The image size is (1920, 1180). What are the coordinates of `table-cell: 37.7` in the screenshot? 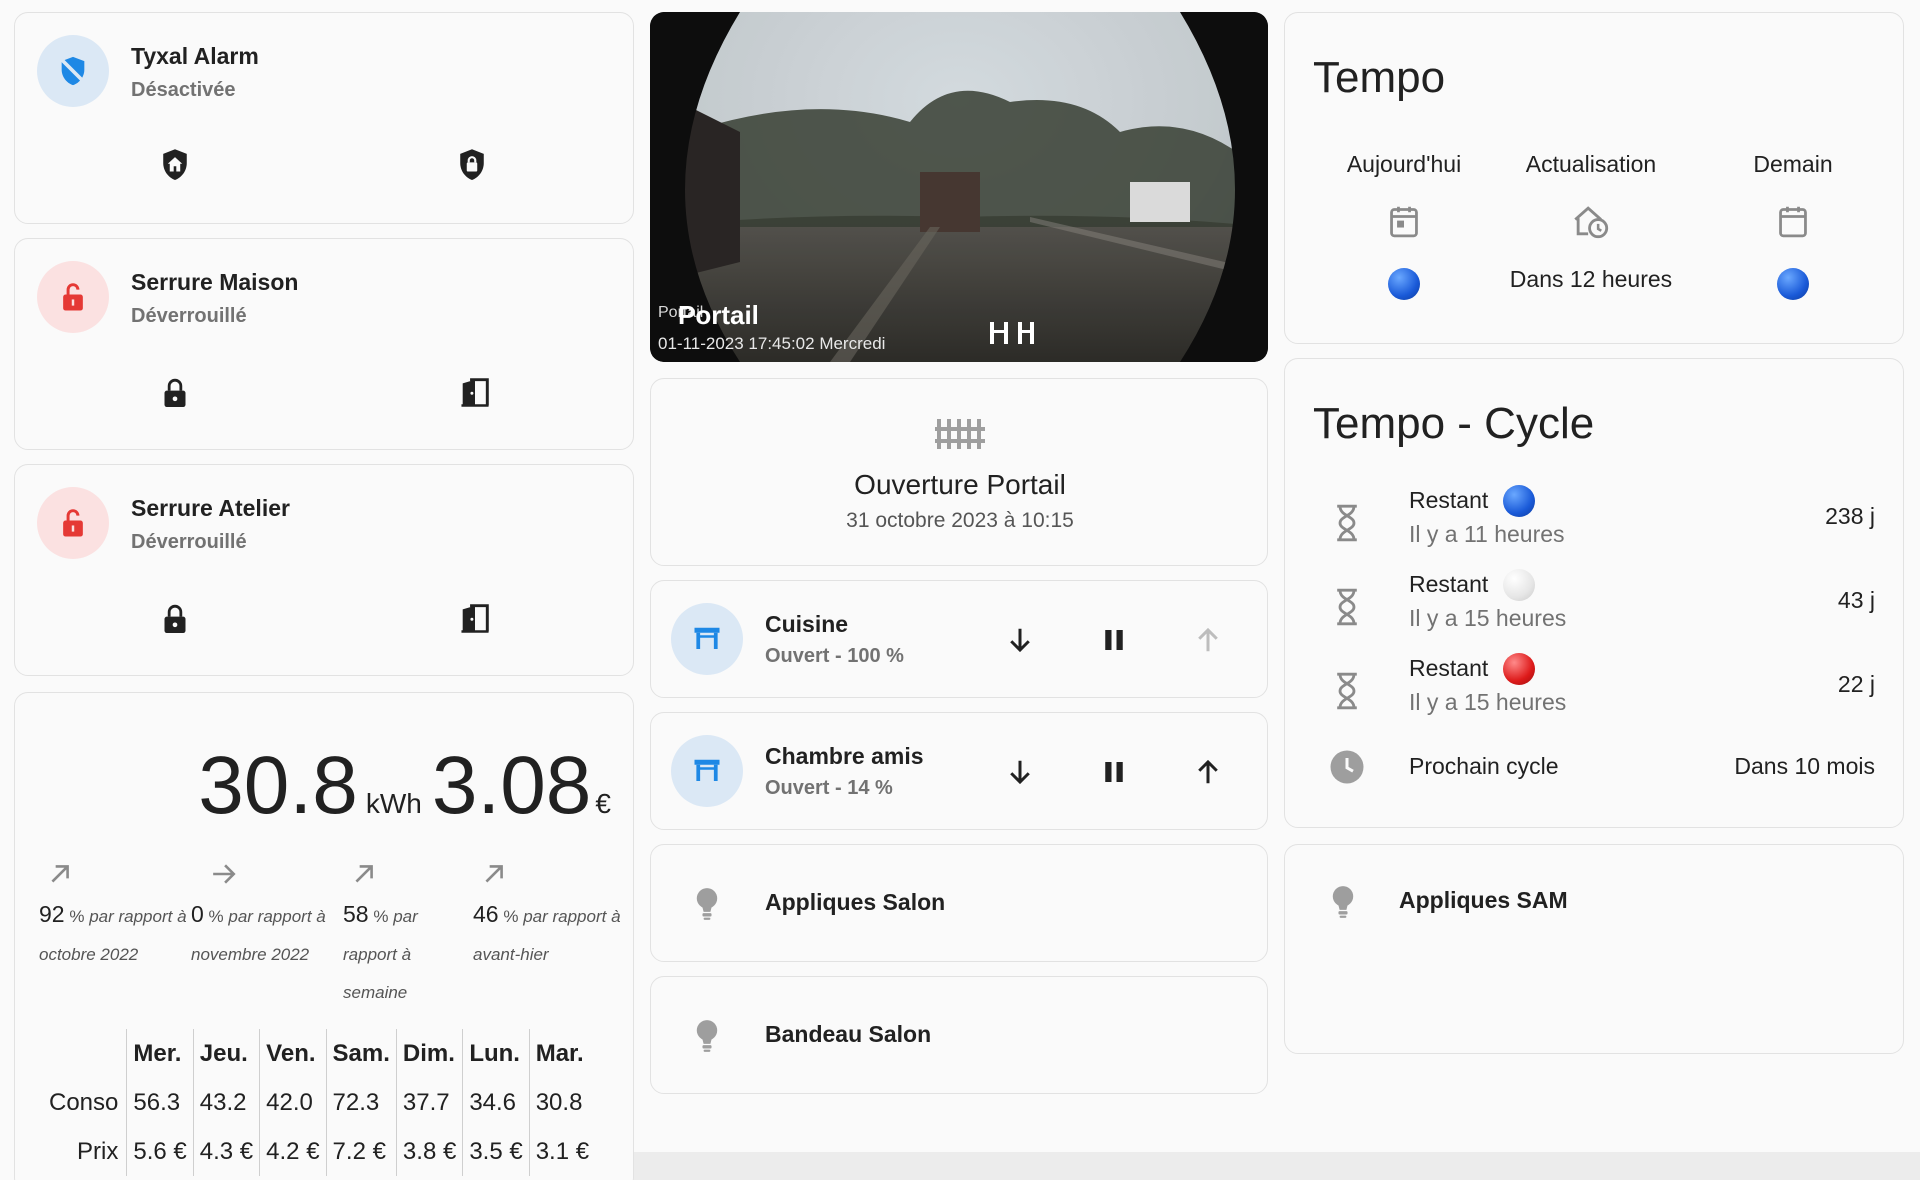 It's located at (429, 1102).